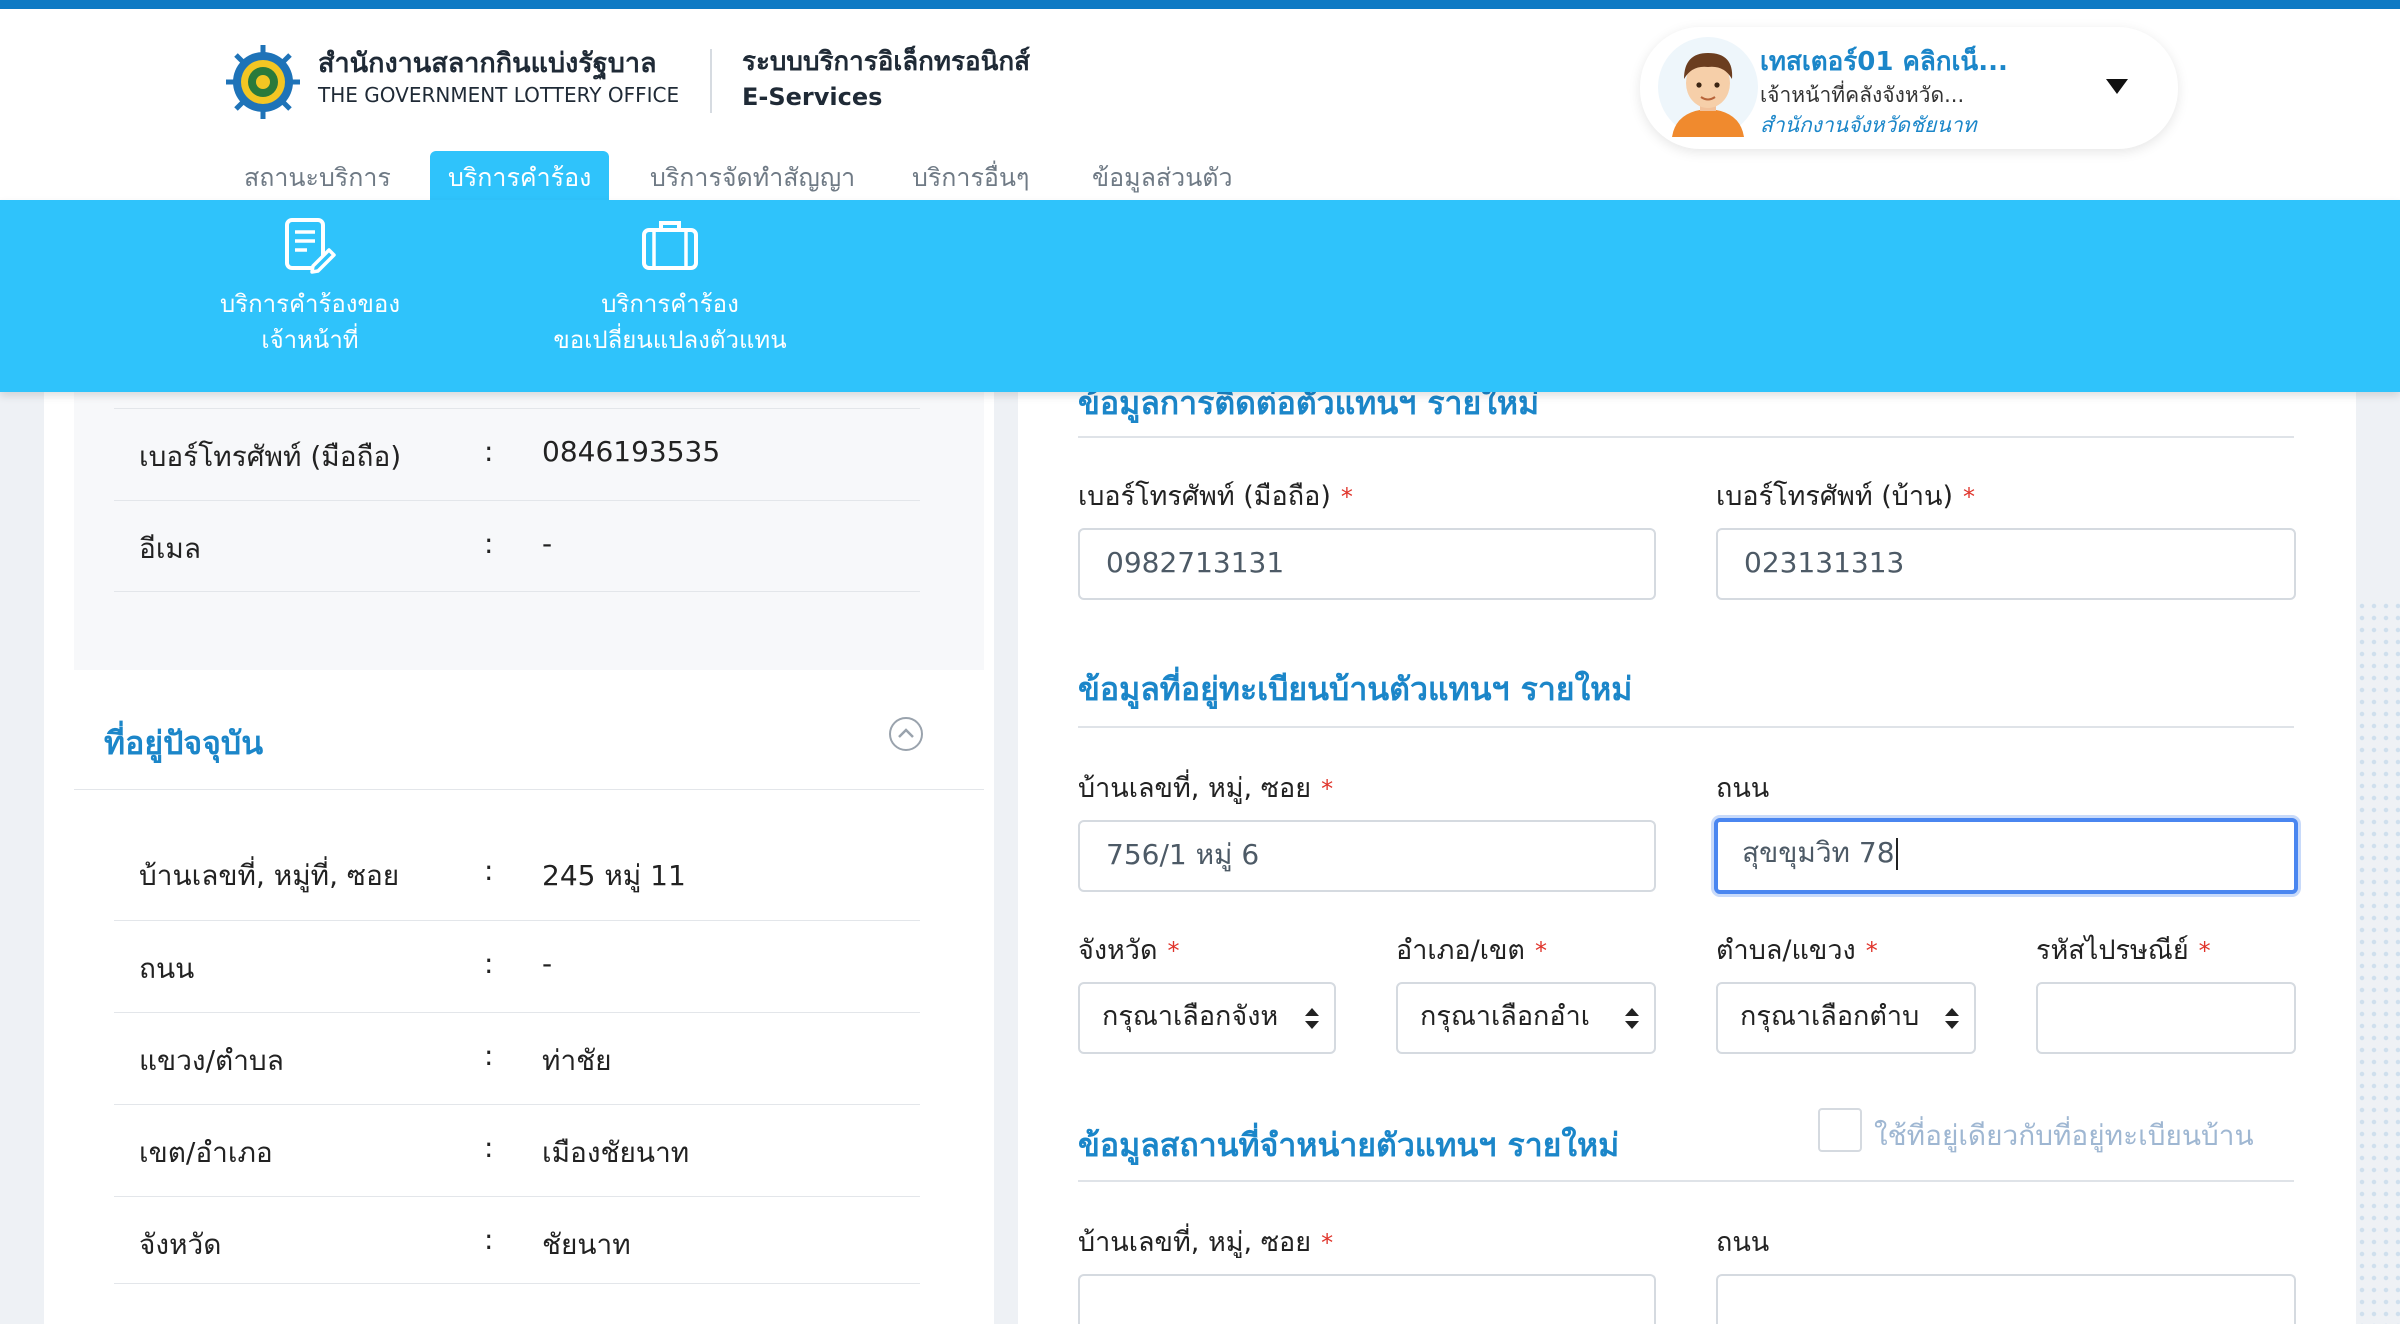  I want to click on address-row-value: ชัยนาท, so click(586, 1244).